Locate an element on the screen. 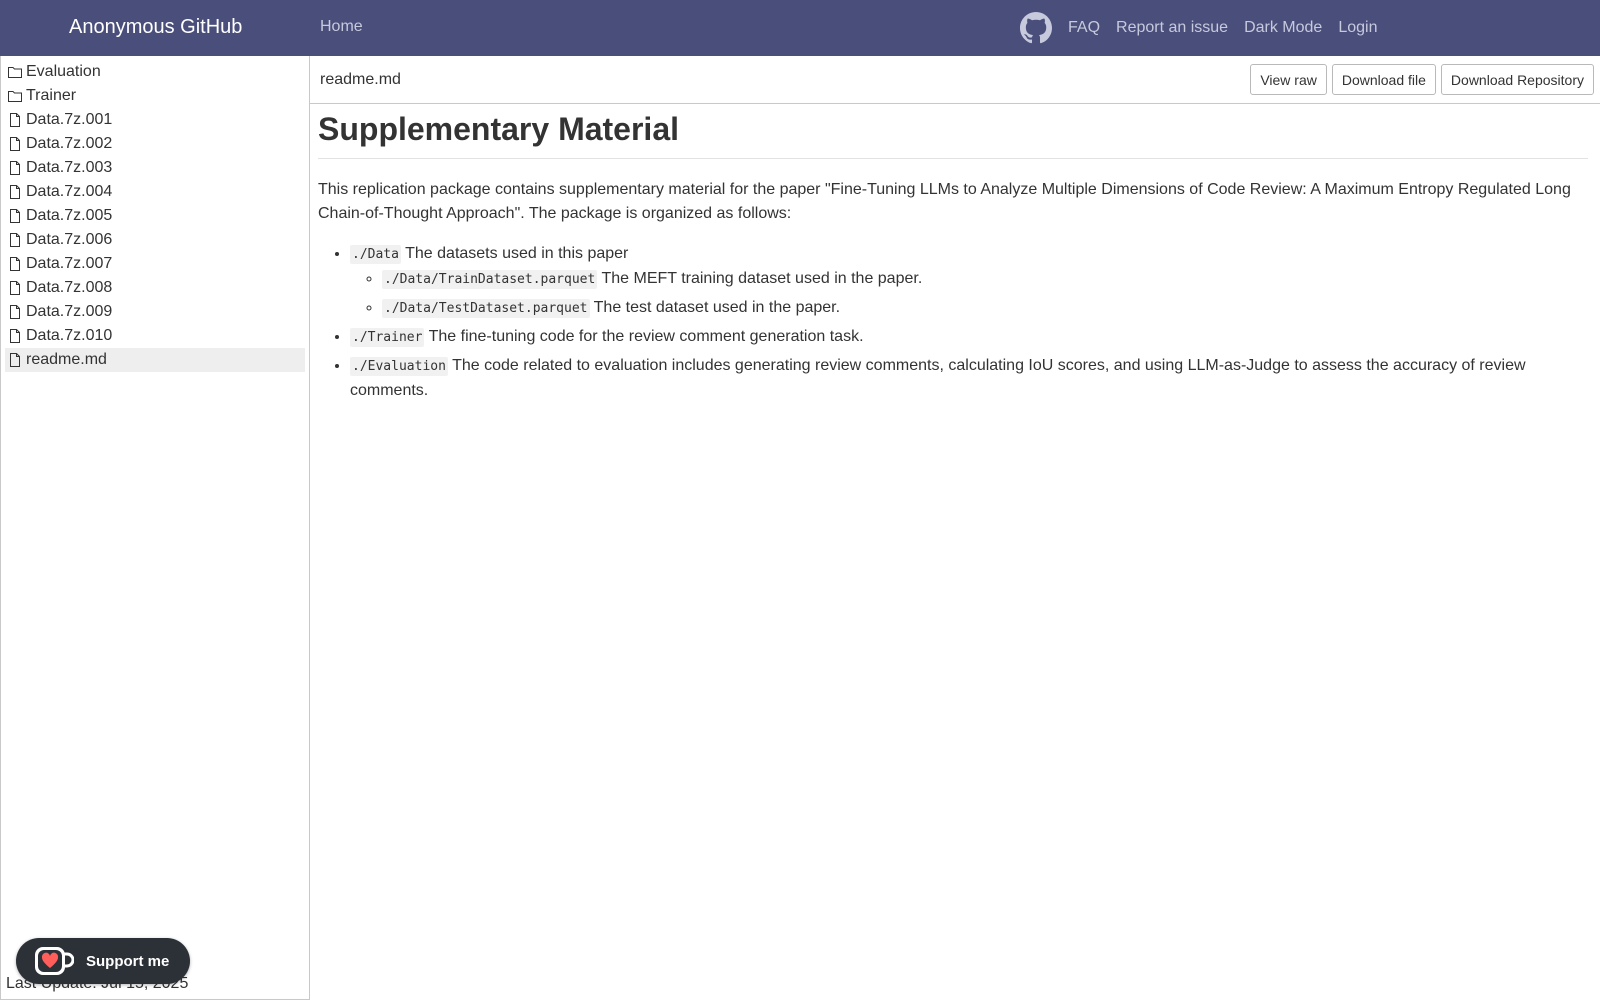 This screenshot has height=1000, width=1600. github-icon is located at coordinates (1036, 28).